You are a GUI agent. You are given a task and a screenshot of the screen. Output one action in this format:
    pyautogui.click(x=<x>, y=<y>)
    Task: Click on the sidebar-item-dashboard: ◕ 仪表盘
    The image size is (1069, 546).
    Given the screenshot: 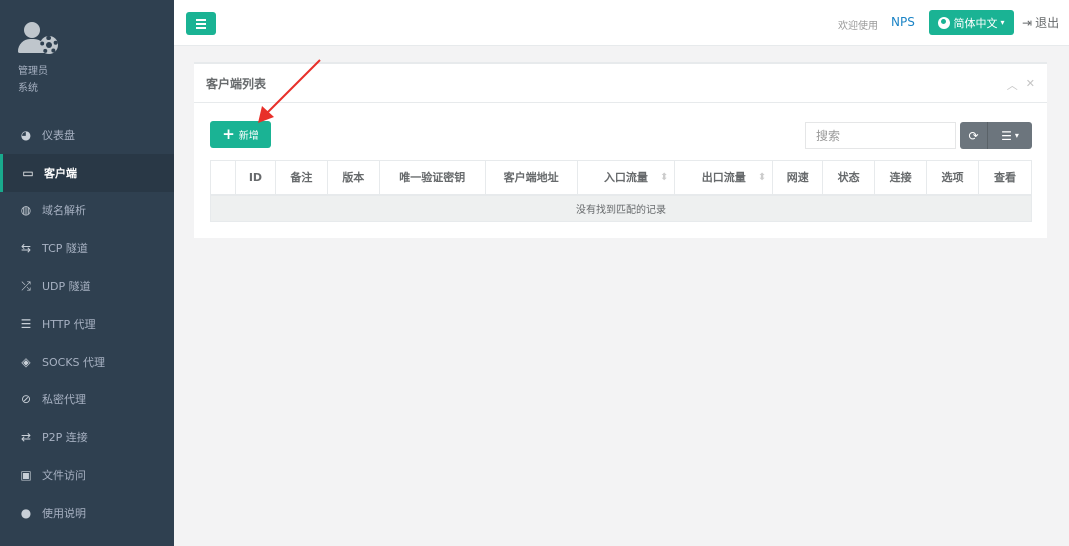 What is the action you would take?
    pyautogui.click(x=87, y=135)
    